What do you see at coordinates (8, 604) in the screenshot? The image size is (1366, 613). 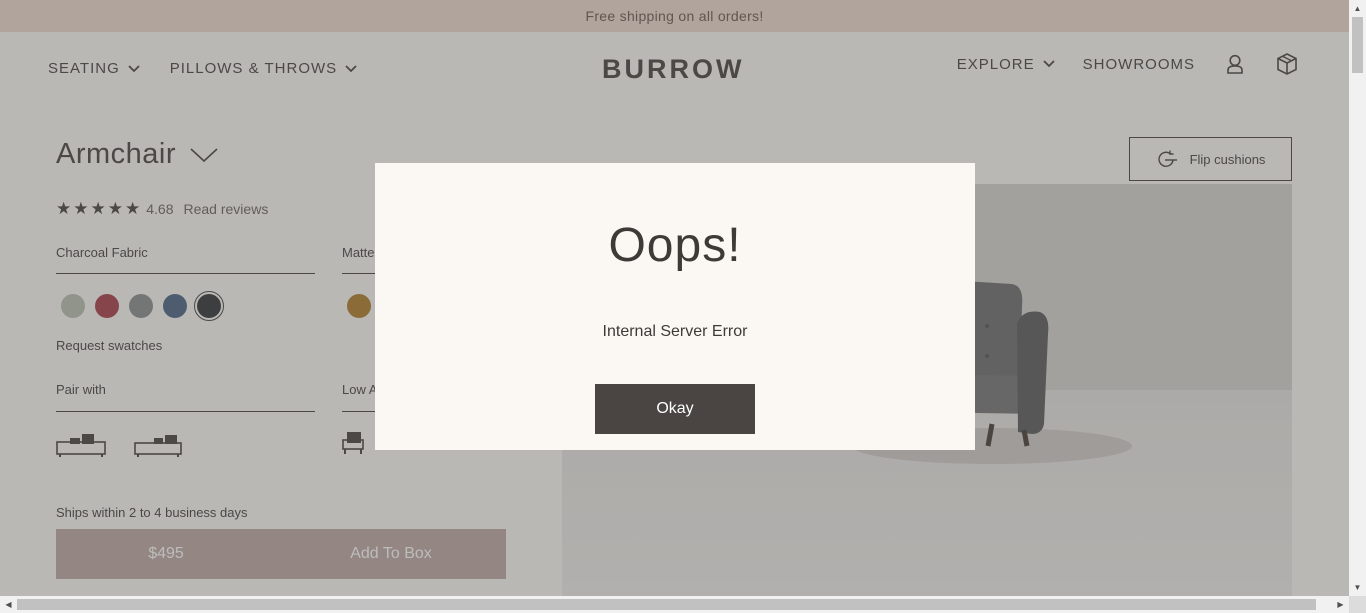 I see `scroll-left-arrow-icon: ◀` at bounding box center [8, 604].